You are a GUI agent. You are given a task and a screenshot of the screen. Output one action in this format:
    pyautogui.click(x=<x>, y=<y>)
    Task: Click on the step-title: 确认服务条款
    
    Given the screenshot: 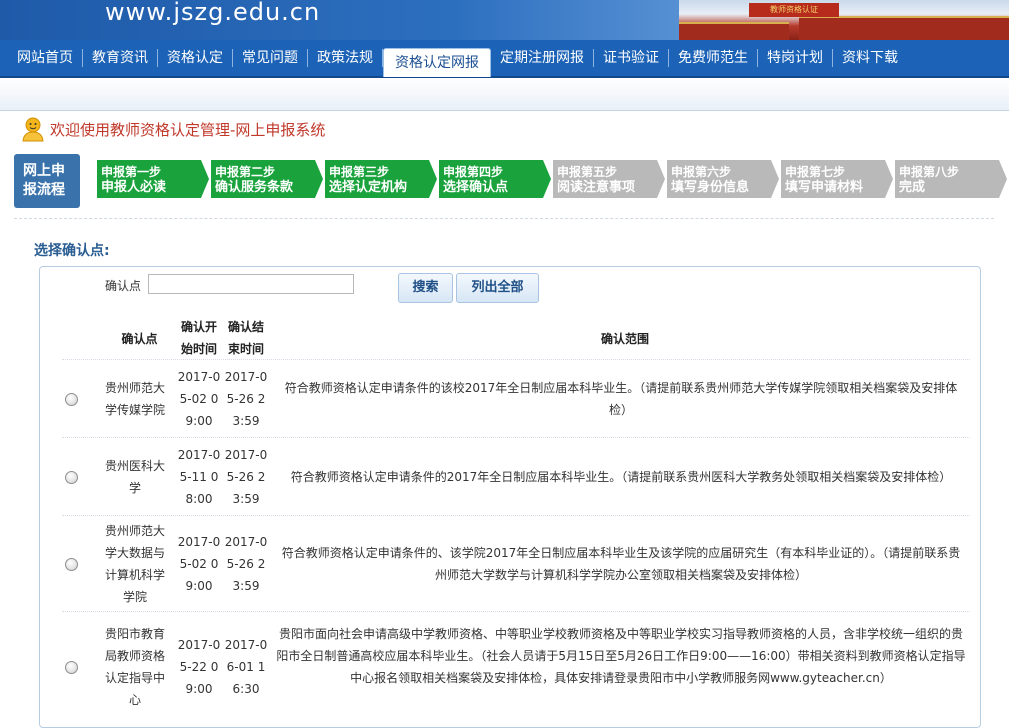 What is the action you would take?
    pyautogui.click(x=254, y=187)
    